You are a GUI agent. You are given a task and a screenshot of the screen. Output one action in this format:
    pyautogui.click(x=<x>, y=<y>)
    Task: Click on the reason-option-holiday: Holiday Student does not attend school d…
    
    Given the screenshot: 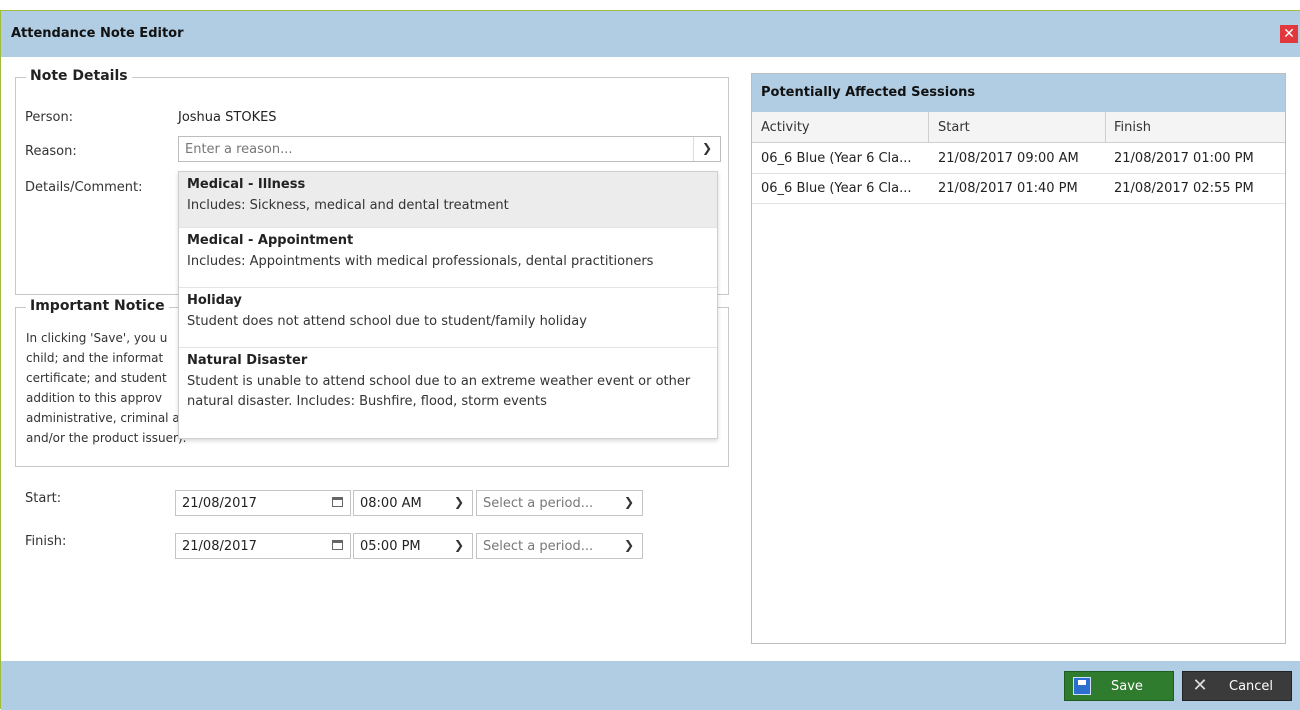 What is the action you would take?
    pyautogui.click(x=448, y=318)
    